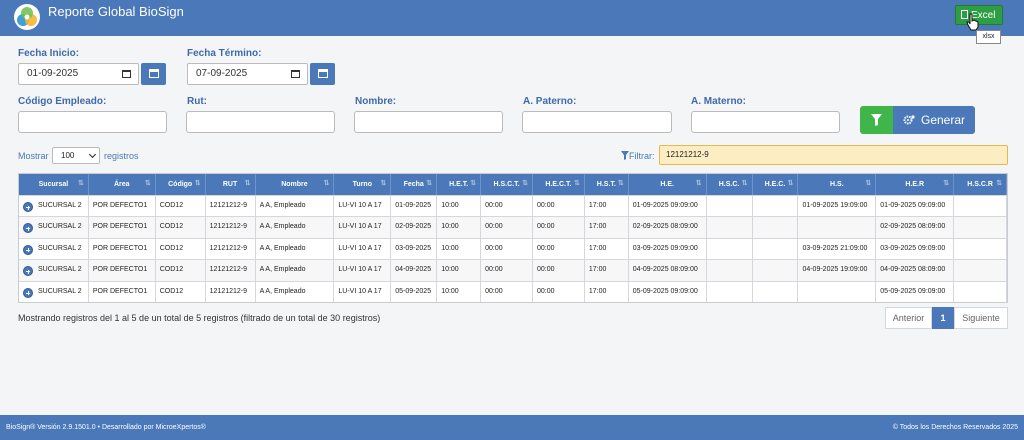  I want to click on column-header-label: Código, so click(180, 184).